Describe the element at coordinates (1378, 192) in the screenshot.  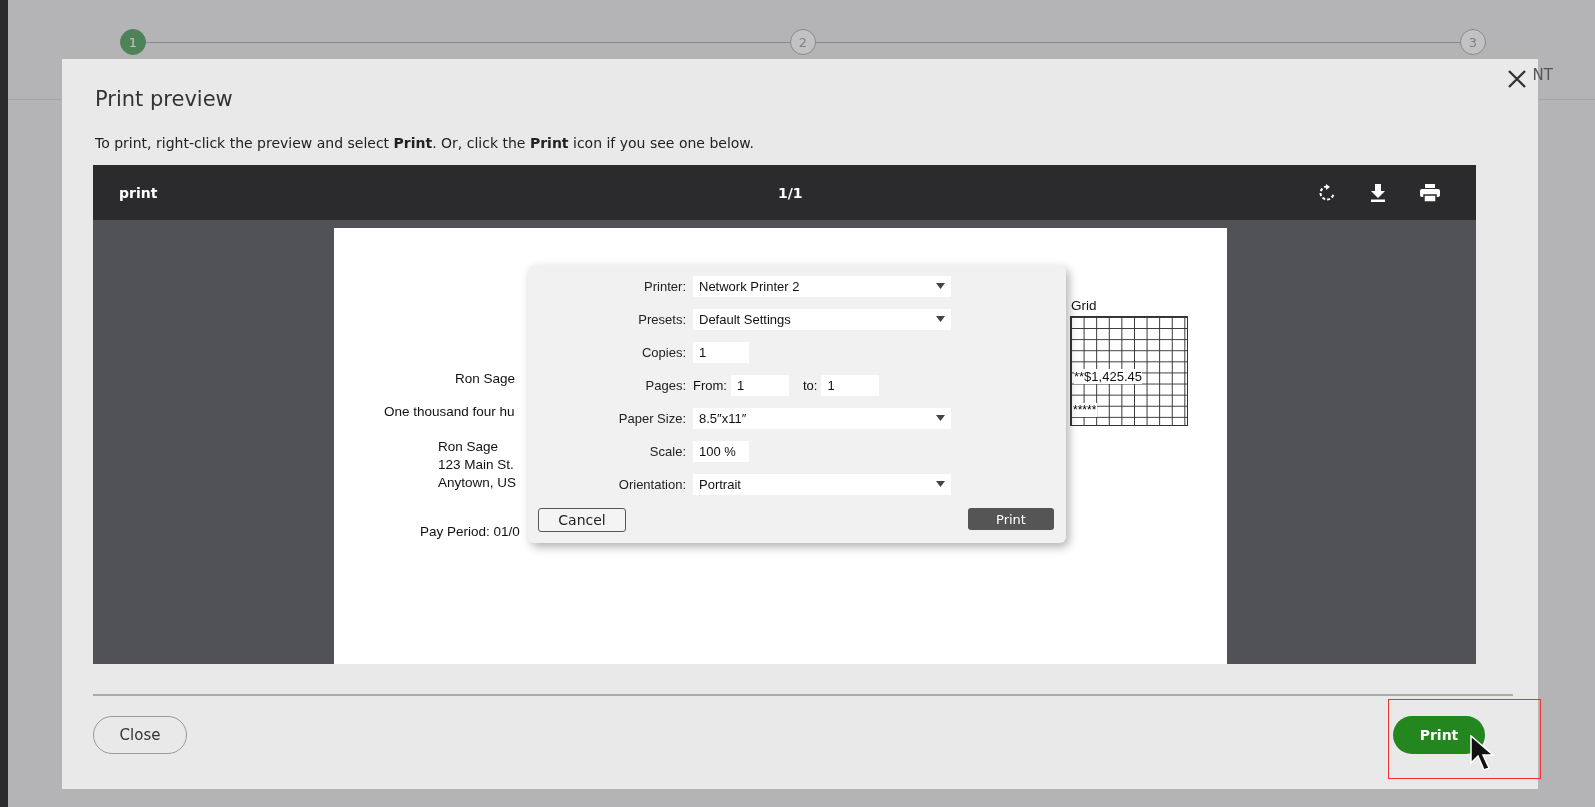
I see `download-icon` at that location.